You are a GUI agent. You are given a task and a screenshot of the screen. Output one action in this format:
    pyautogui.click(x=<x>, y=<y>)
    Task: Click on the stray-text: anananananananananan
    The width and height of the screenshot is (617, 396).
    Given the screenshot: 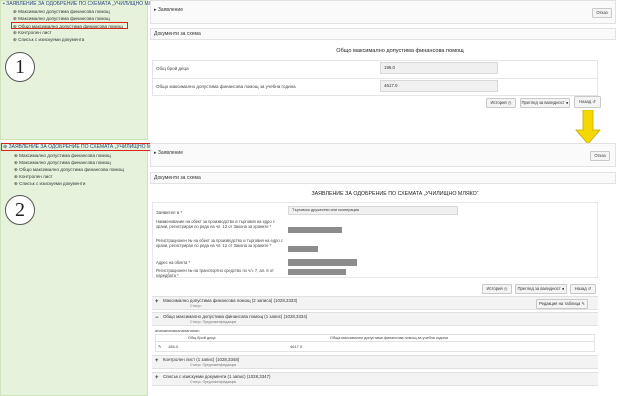 What is the action you would take?
    pyautogui.click(x=177, y=330)
    